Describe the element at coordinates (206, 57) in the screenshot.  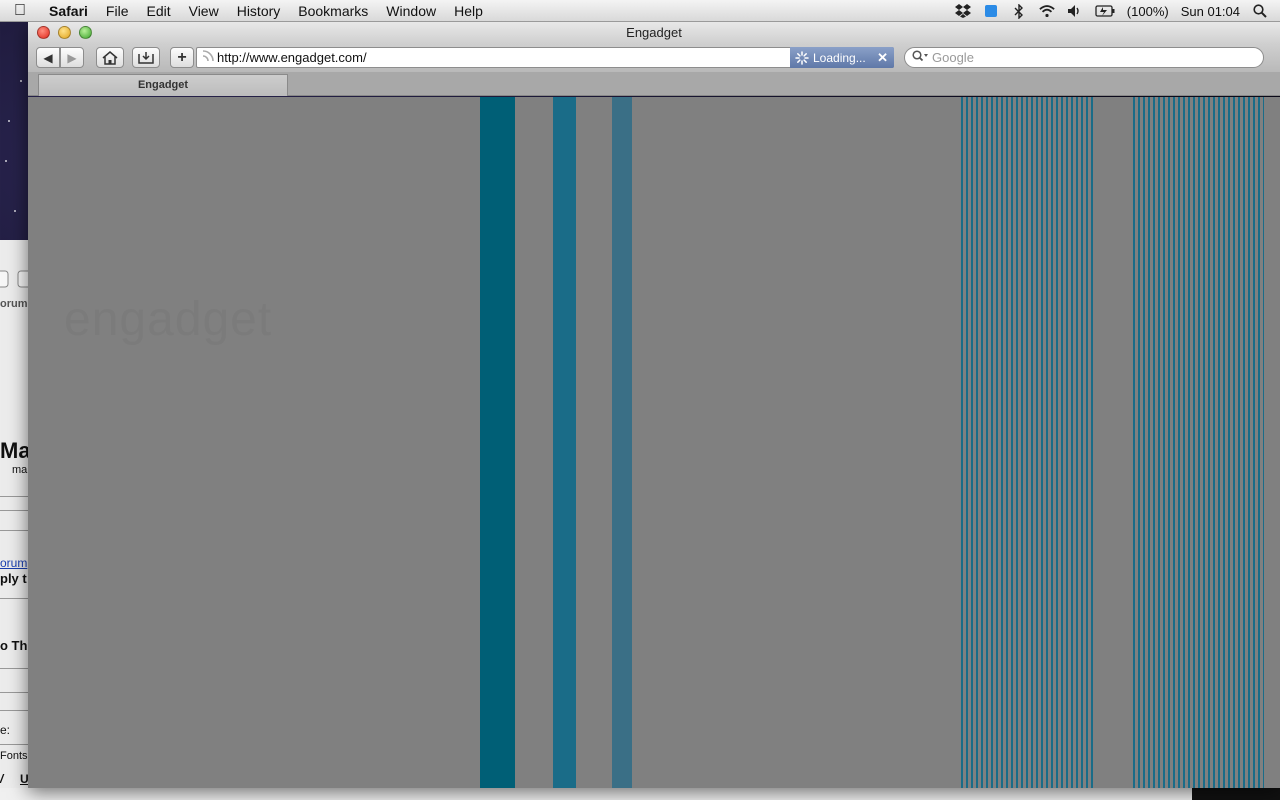
I see `rss-feed-icon` at that location.